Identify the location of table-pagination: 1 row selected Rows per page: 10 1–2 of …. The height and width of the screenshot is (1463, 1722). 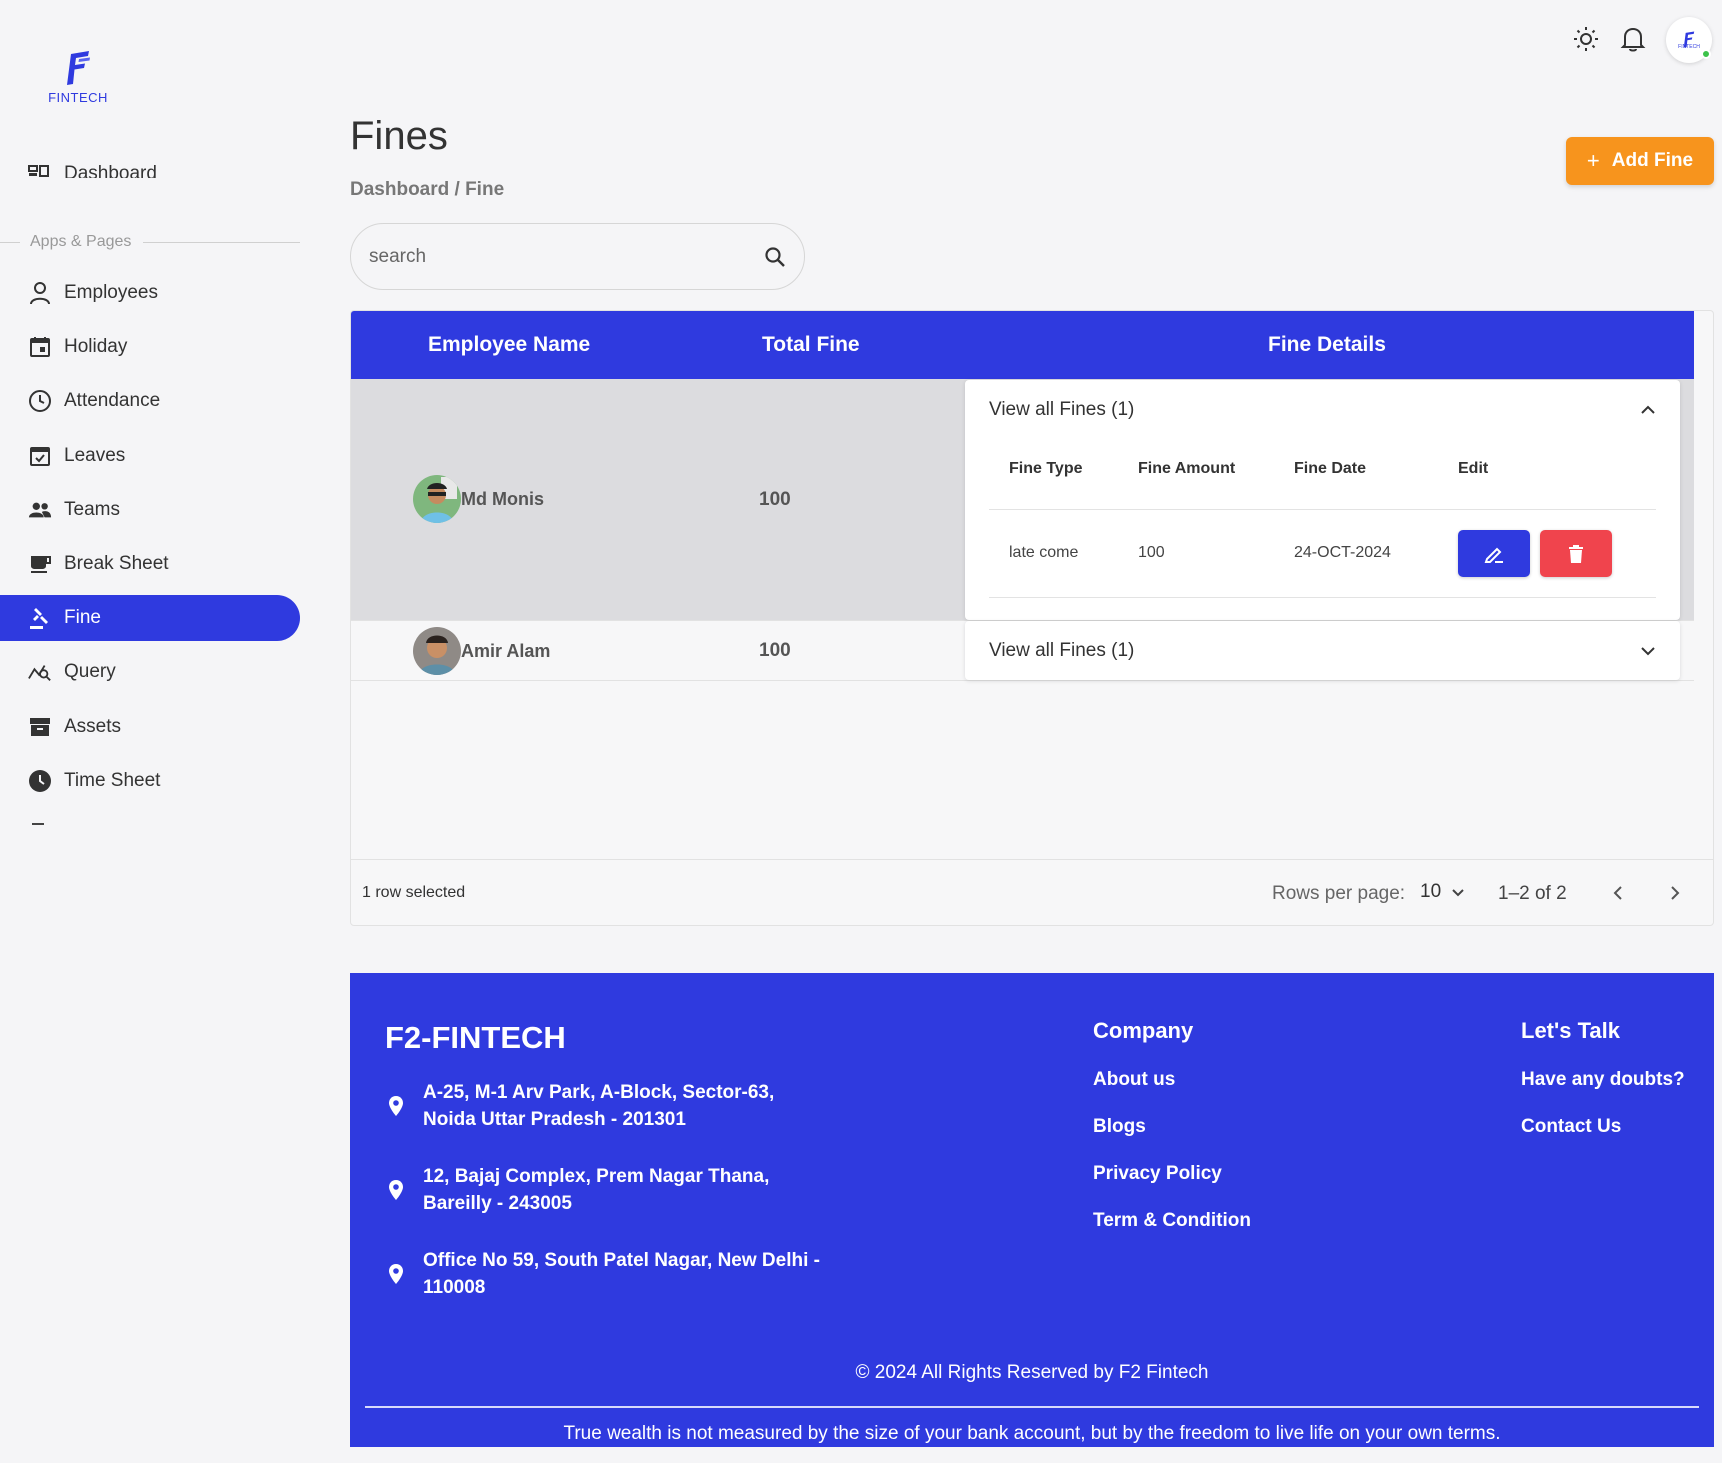
(1032, 892).